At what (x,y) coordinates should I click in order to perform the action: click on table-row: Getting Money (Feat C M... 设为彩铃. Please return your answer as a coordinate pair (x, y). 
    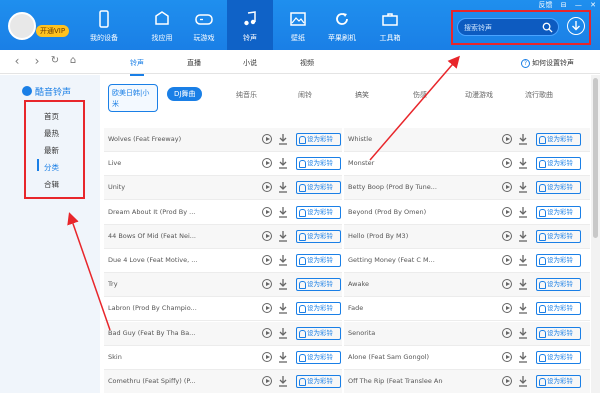
    Looking at the image, I should click on (467, 261).